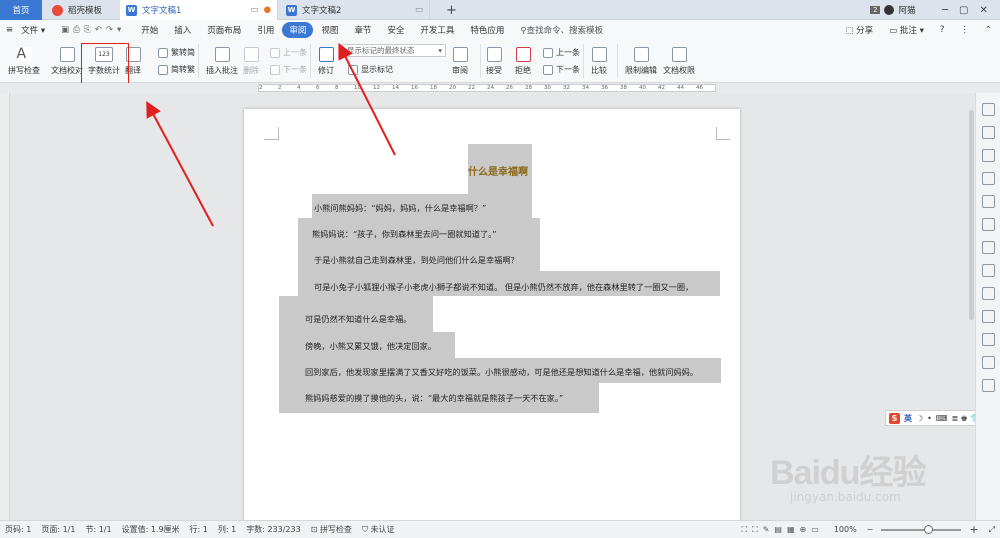  What do you see at coordinates (783, 530) in the screenshot?
I see `view-mode-icons: ⛶⛶✎▤▦⊕▭` at bounding box center [783, 530].